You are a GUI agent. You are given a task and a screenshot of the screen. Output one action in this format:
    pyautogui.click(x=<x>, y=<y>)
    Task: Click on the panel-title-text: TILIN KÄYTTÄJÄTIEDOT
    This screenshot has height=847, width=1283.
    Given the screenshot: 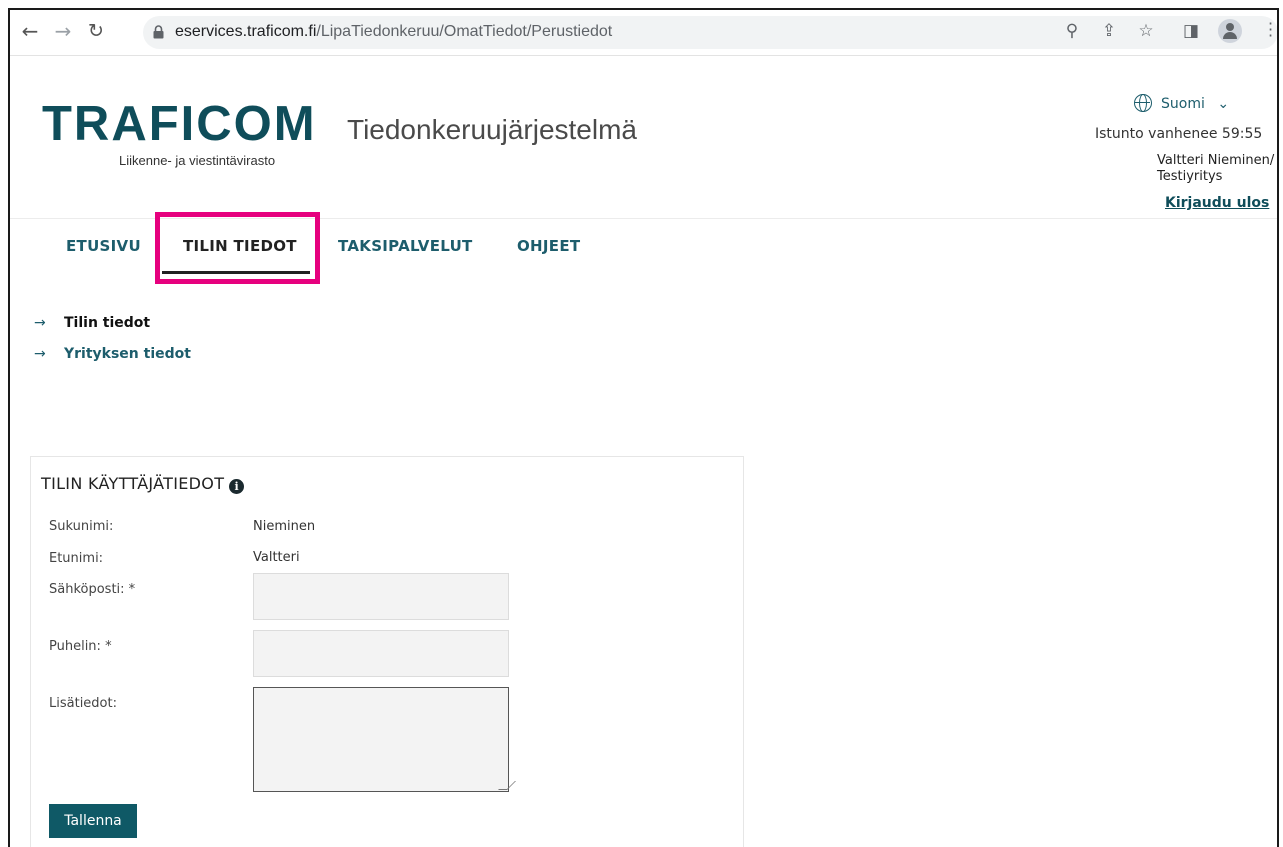 What is the action you would take?
    pyautogui.click(x=133, y=483)
    